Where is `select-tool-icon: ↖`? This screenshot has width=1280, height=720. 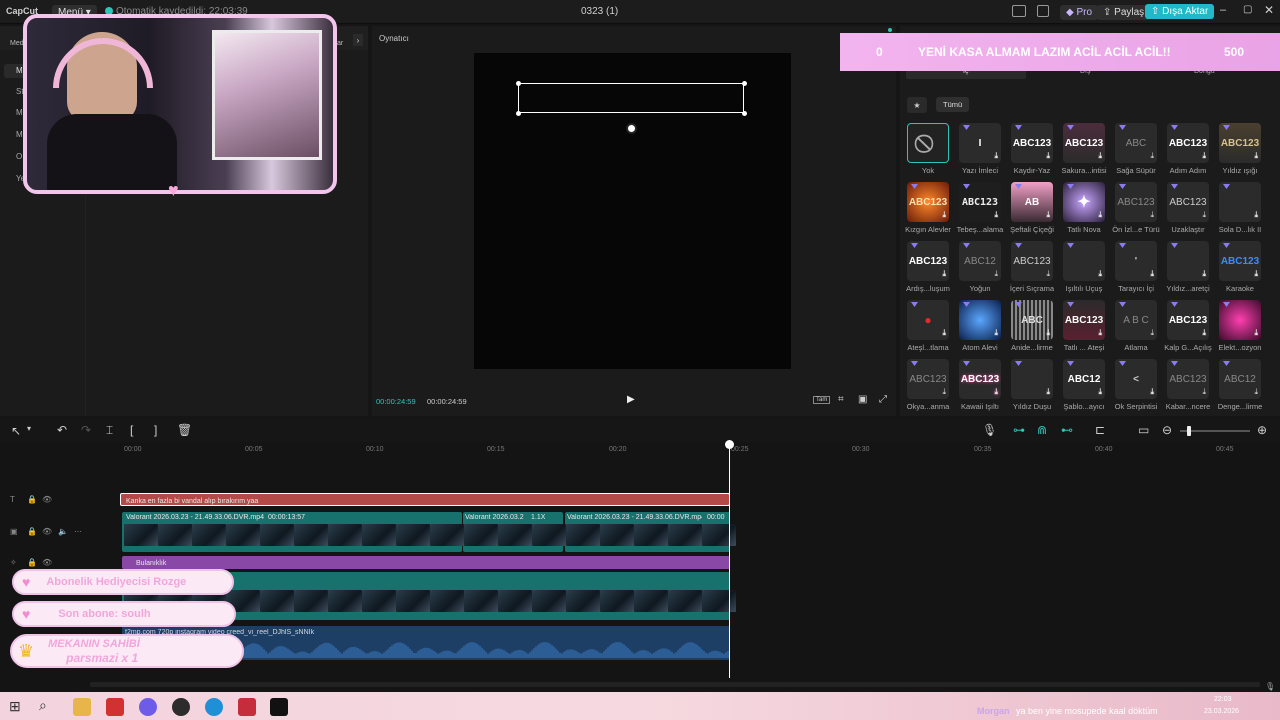
select-tool-icon: ↖ is located at coordinates (16, 431).